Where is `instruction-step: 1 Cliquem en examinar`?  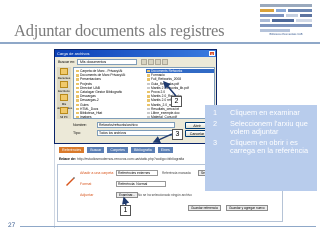 instruction-step: 1 Cliquem en examinar is located at coordinates (256, 112).